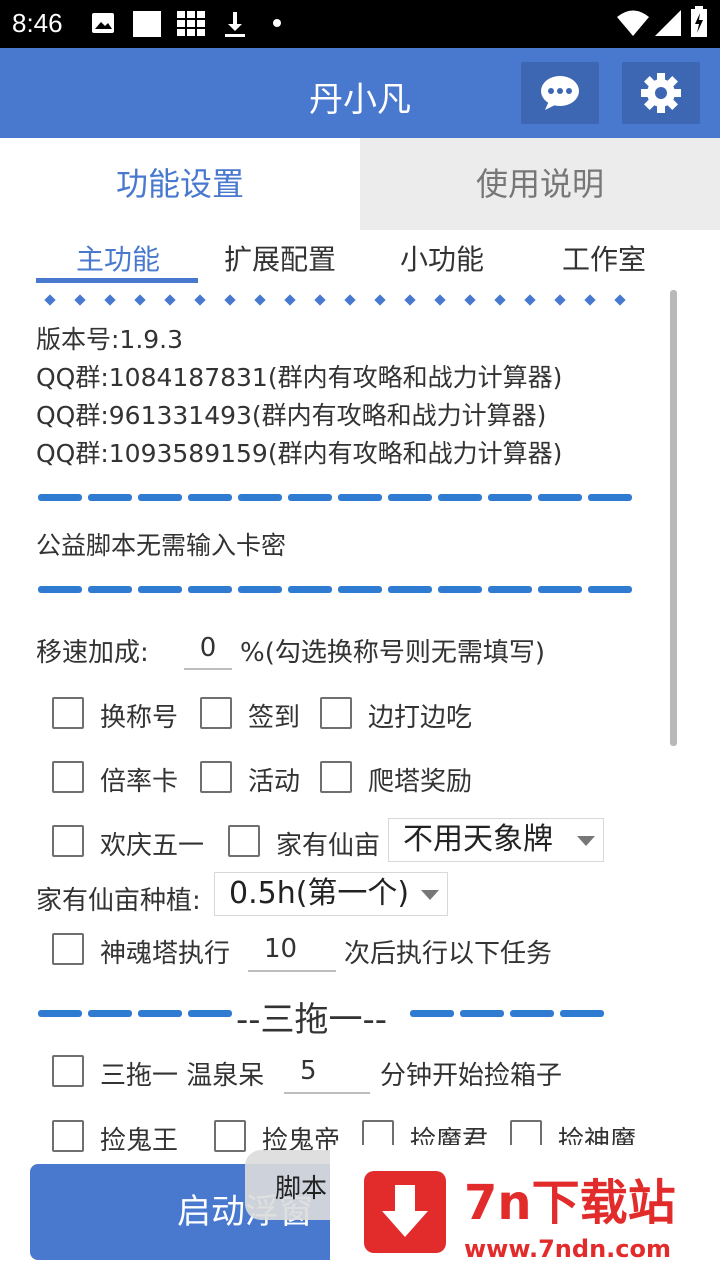  I want to click on settings-button, so click(661, 93).